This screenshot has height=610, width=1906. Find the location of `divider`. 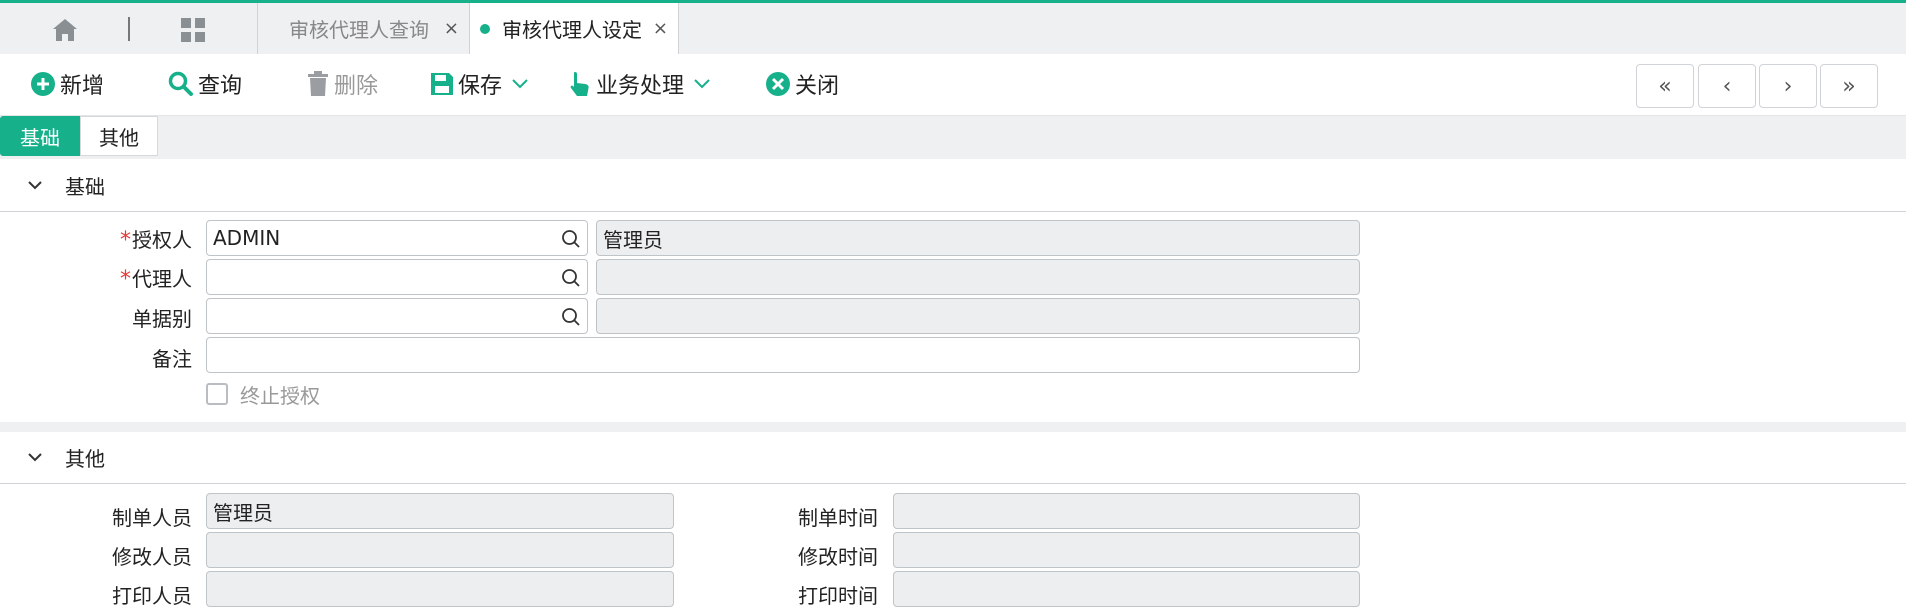

divider is located at coordinates (129, 29).